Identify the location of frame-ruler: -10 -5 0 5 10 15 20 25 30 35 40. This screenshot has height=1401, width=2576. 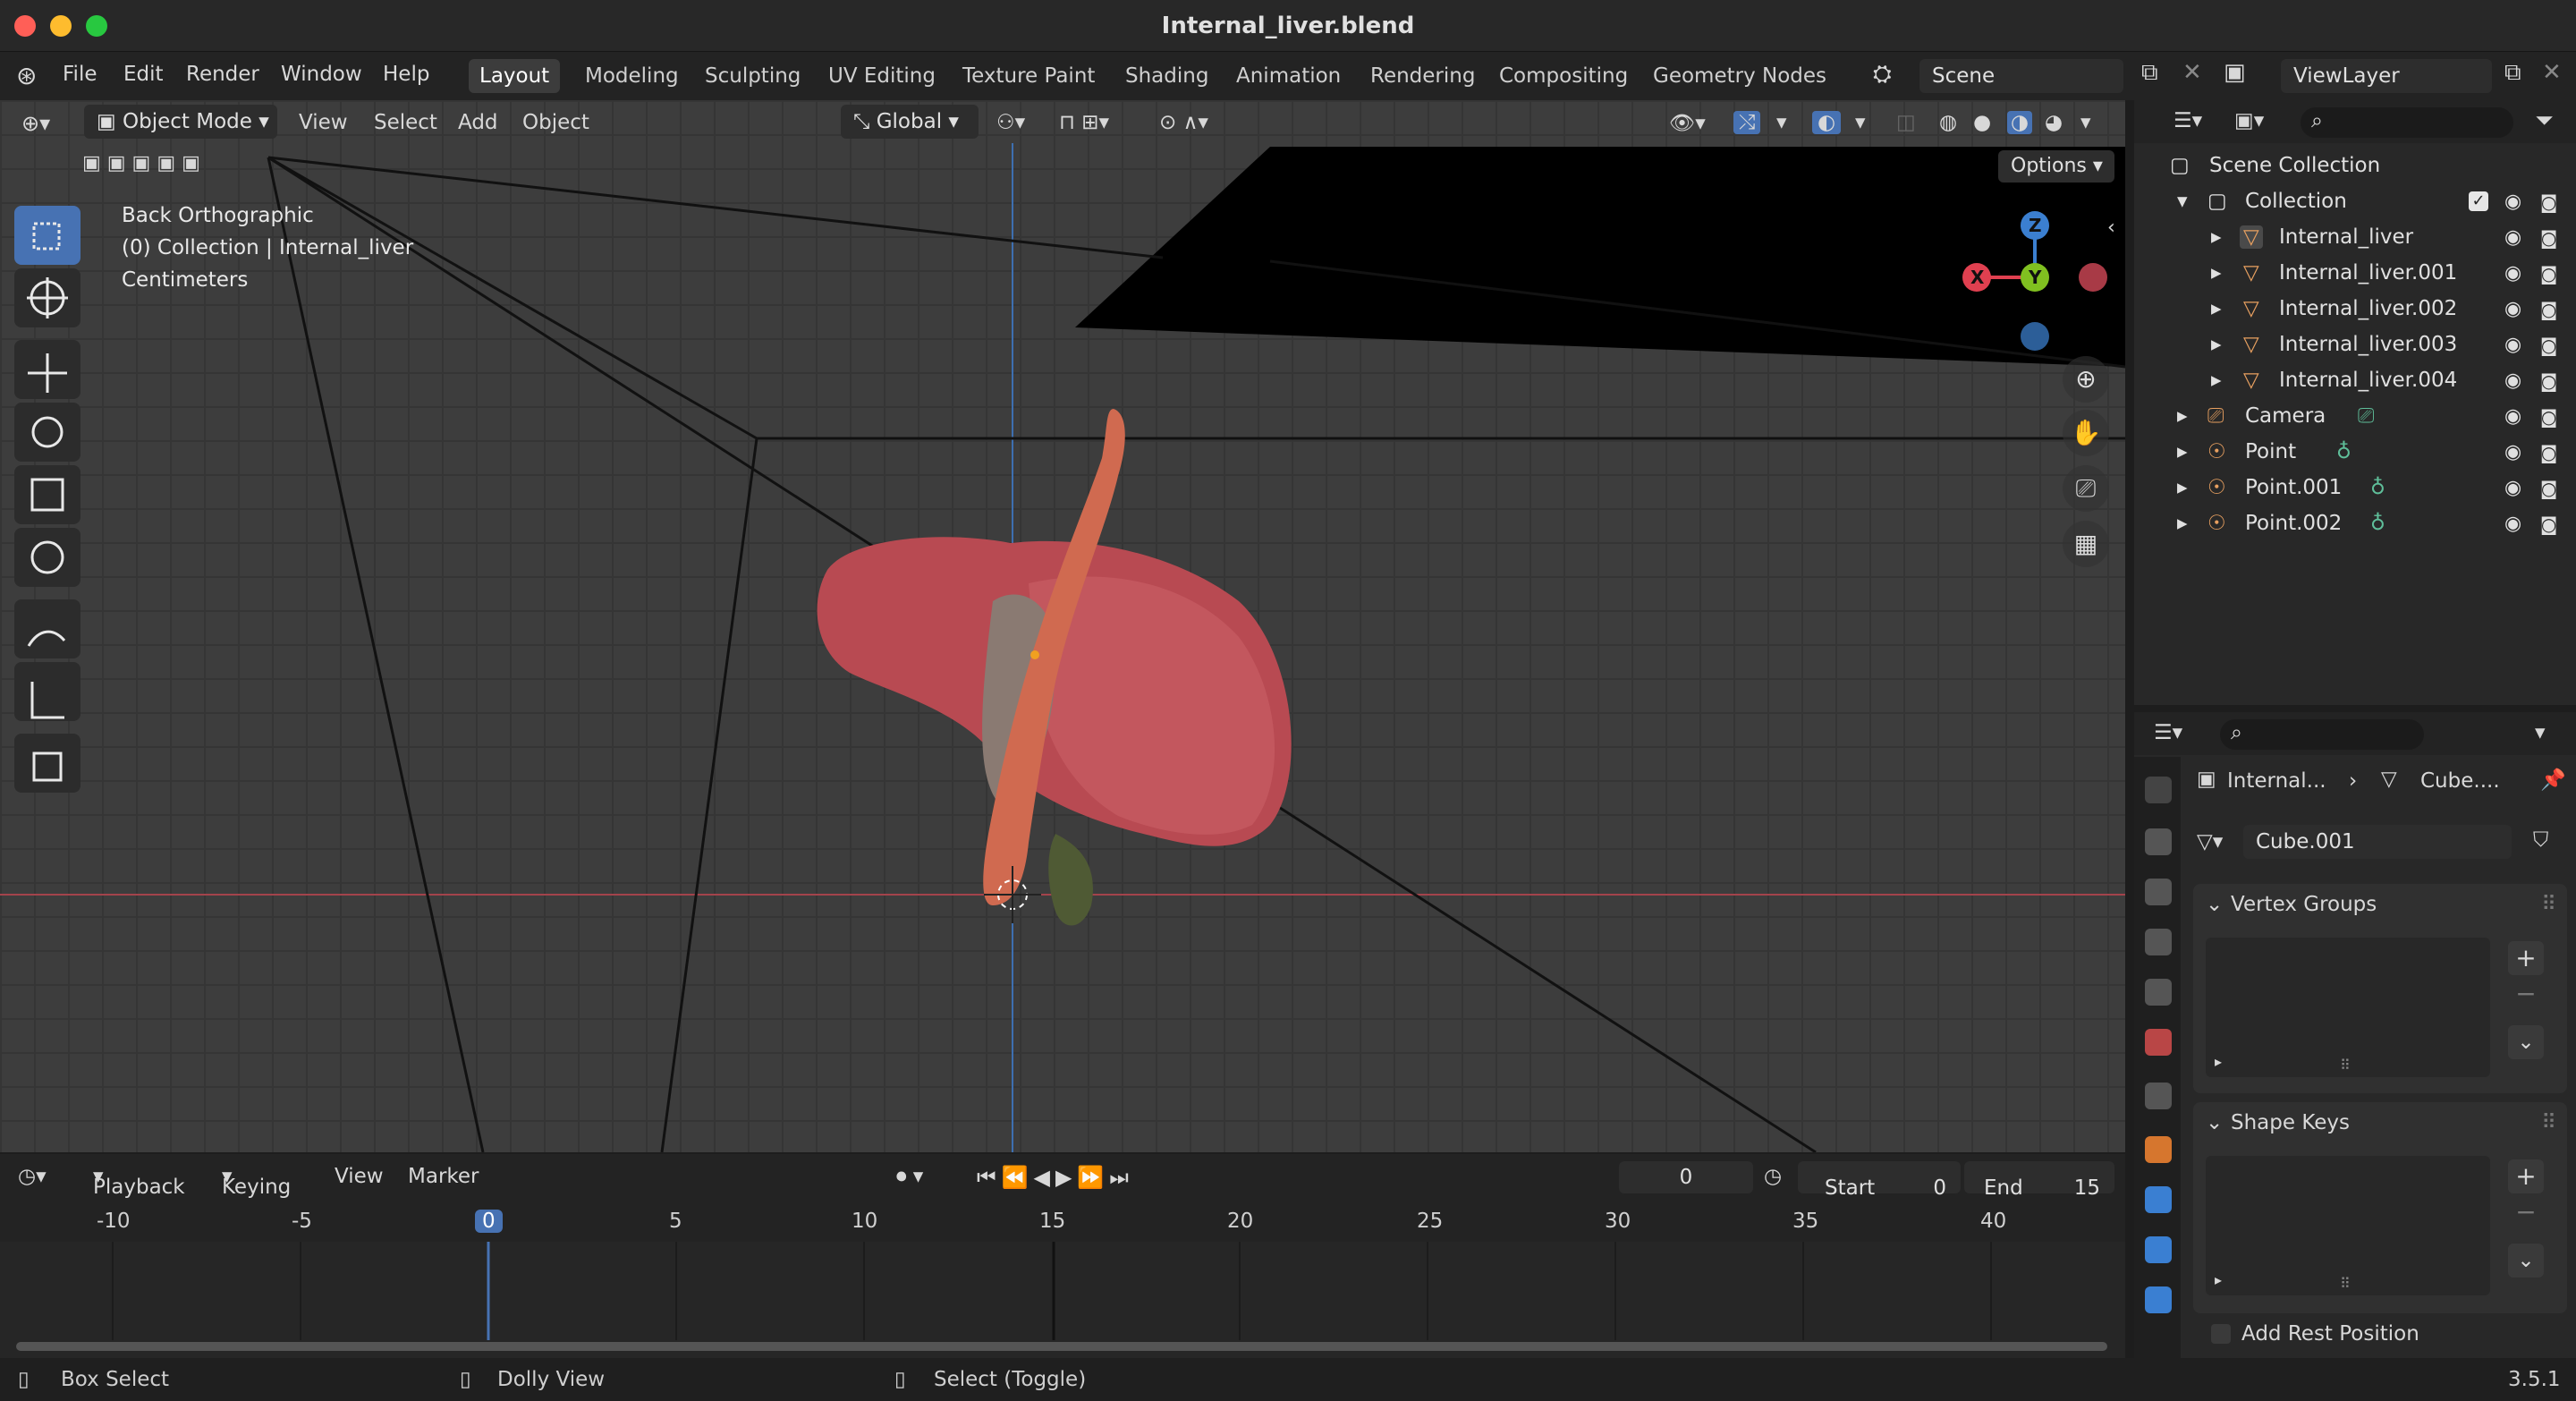
(1062, 1222).